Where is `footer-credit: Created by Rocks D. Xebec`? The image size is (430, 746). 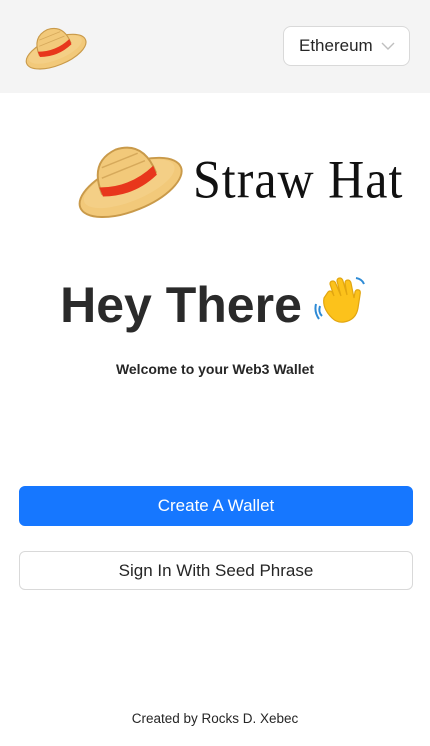
footer-credit: Created by Rocks D. Xebec is located at coordinates (215, 718).